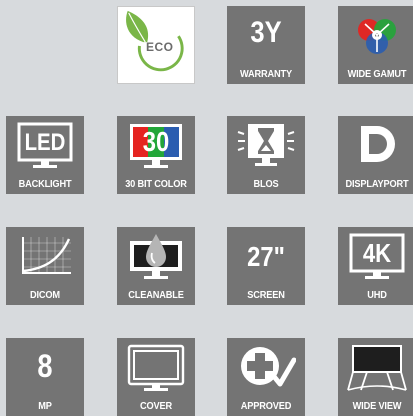 The width and height of the screenshot is (413, 416). What do you see at coordinates (377, 295) in the screenshot?
I see `uhd-label: UHD` at bounding box center [377, 295].